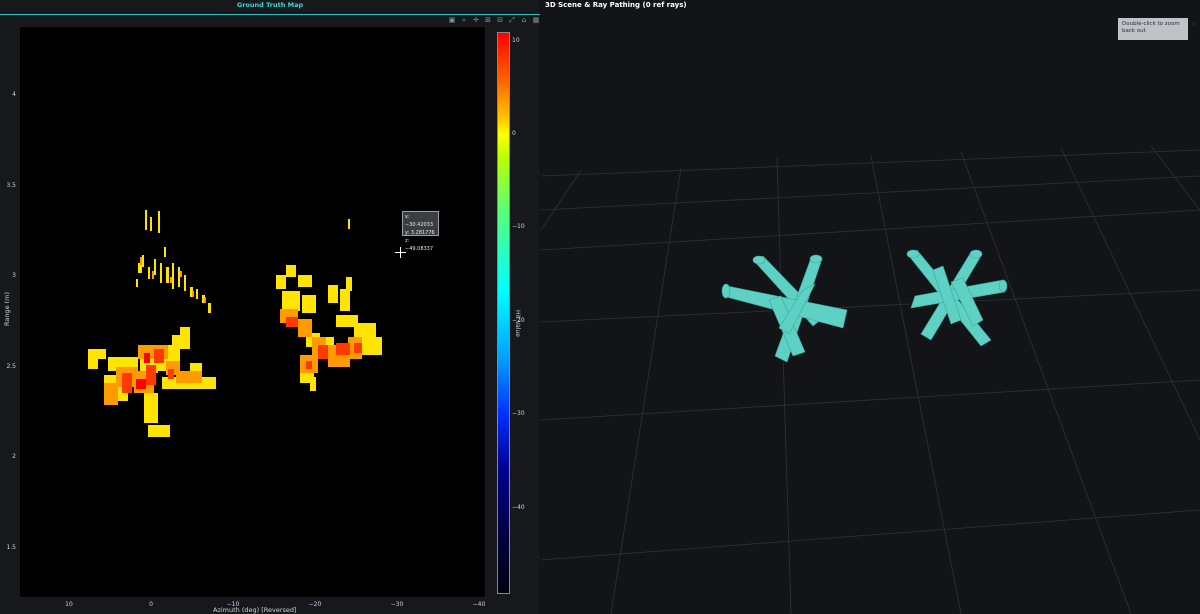 The height and width of the screenshot is (614, 1200). Describe the element at coordinates (69, 604) in the screenshot. I see `x-tick: 10` at that location.